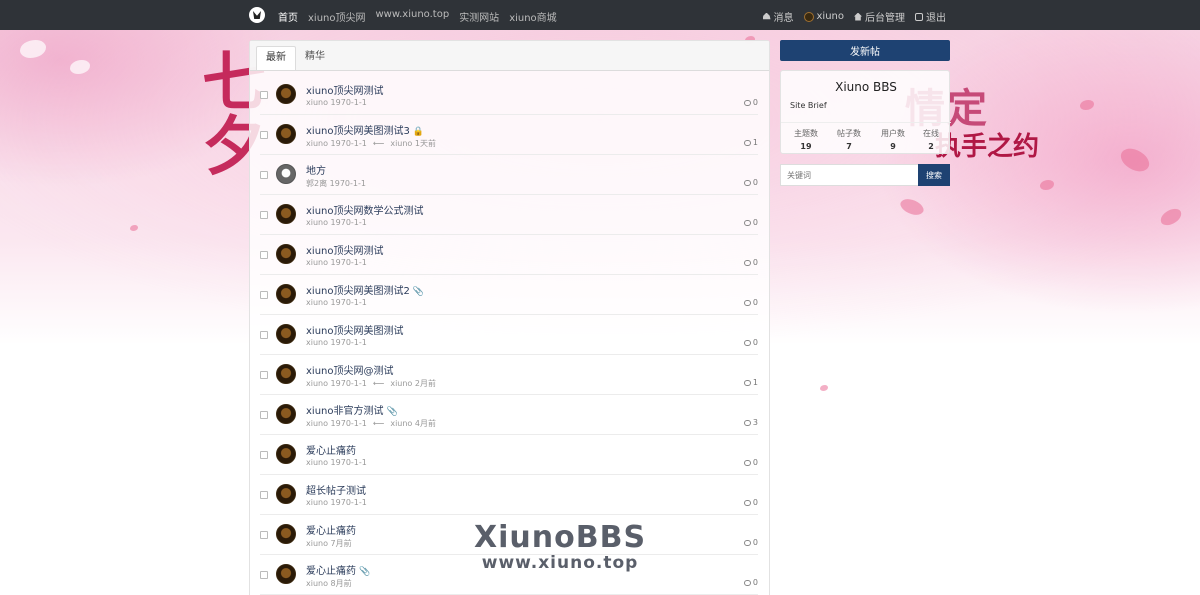 The image size is (1200, 595). I want to click on thread-row: xiuno顶尖网数学公式测试 xiuno 1970-1-1 0, so click(509, 215).